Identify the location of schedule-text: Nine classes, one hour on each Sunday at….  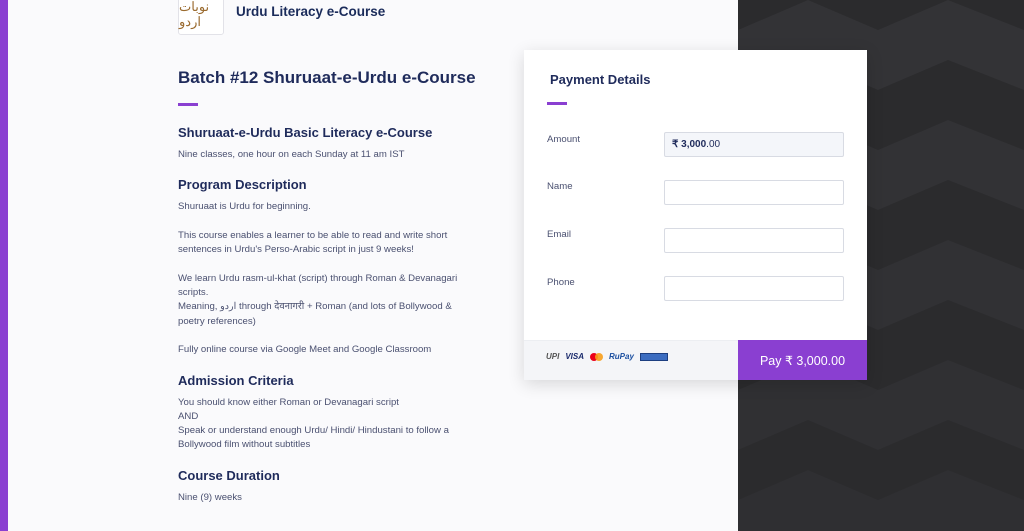
(291, 154).